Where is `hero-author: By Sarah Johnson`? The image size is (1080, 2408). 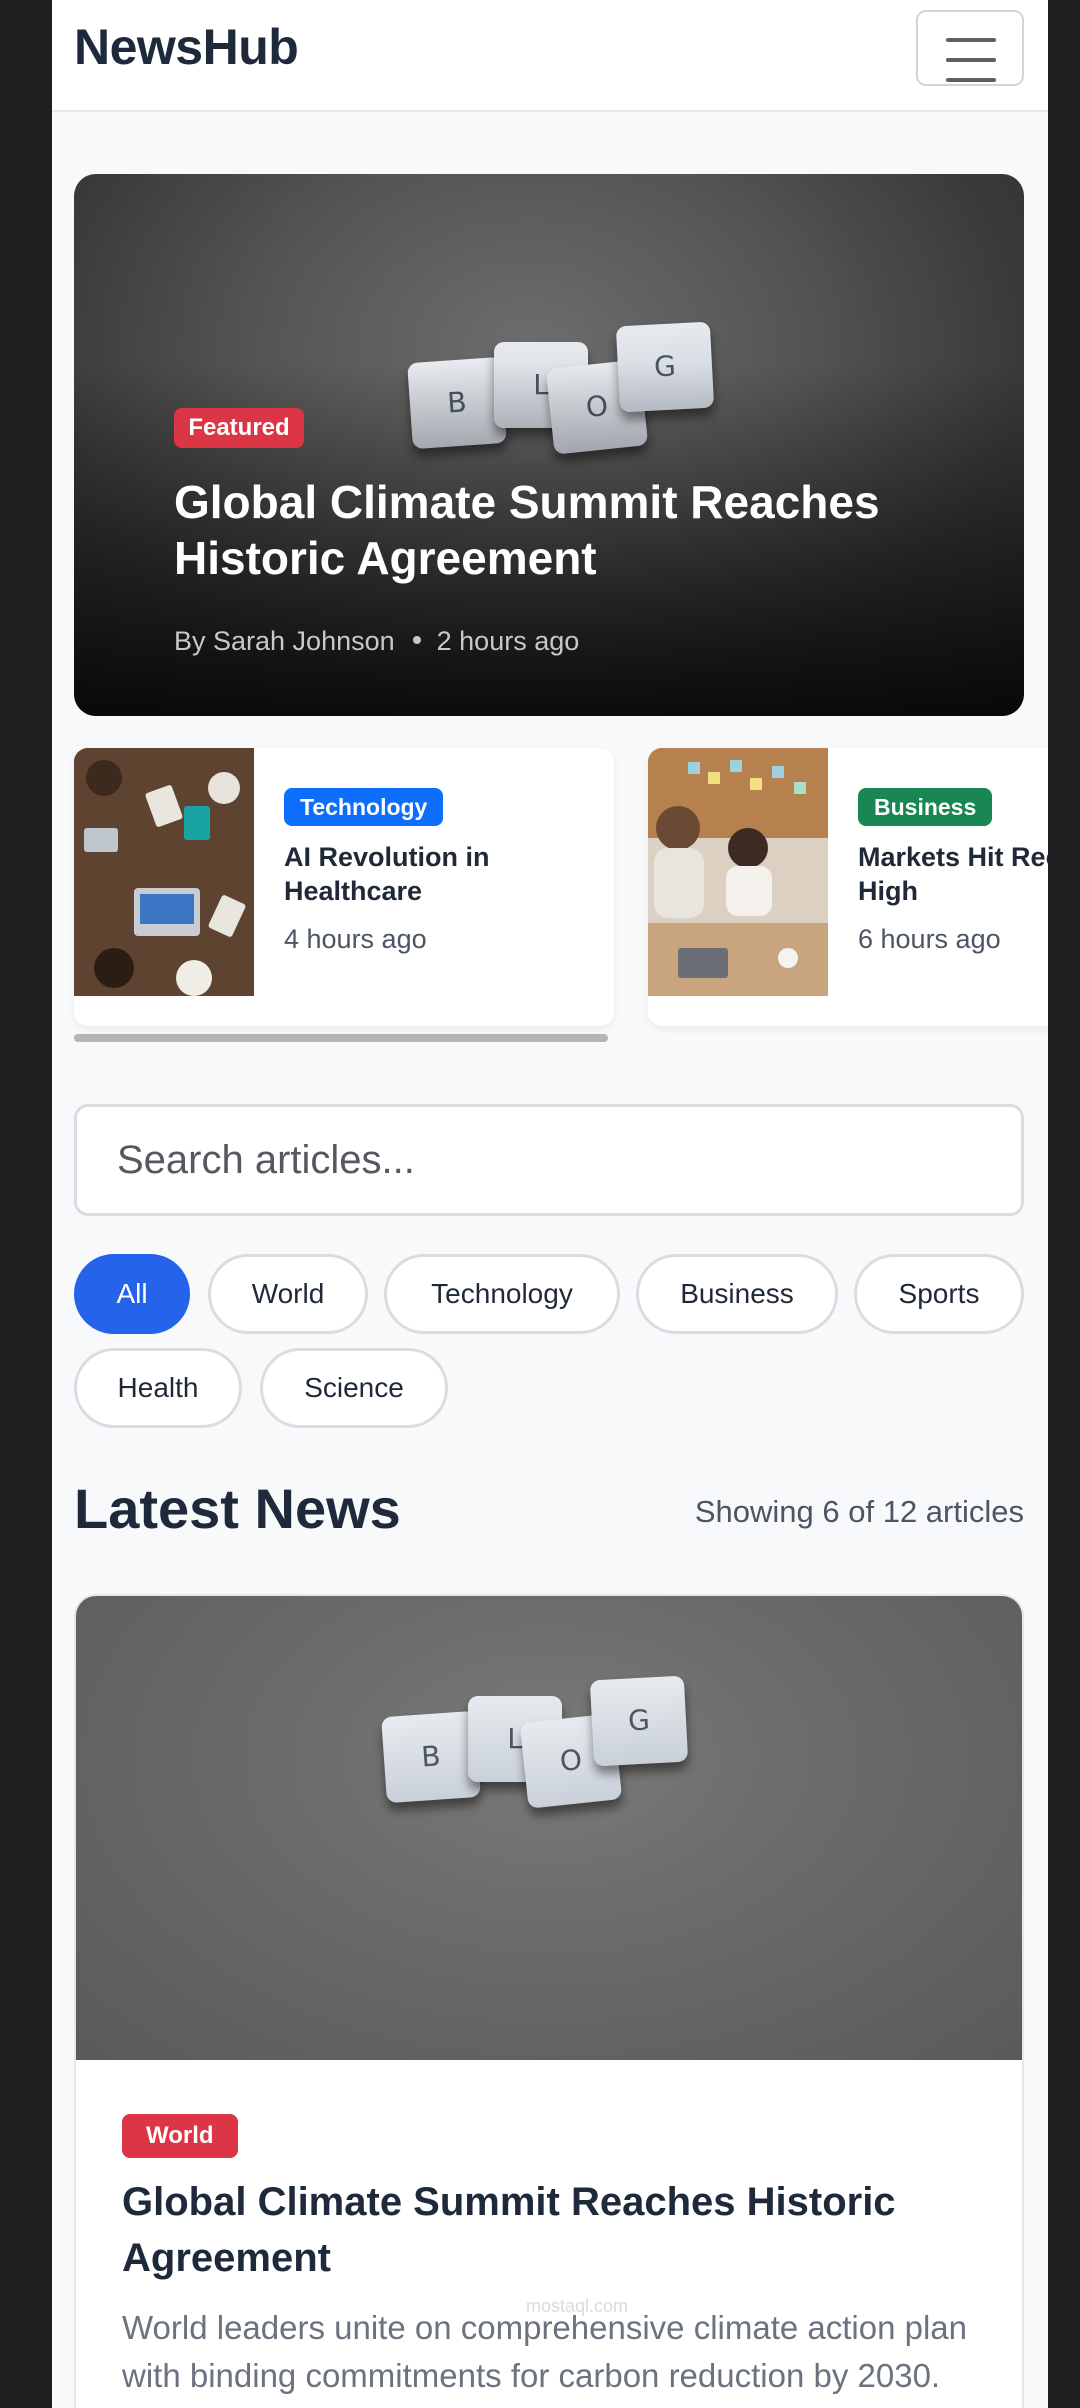
hero-author: By Sarah Johnson is located at coordinates (284, 641).